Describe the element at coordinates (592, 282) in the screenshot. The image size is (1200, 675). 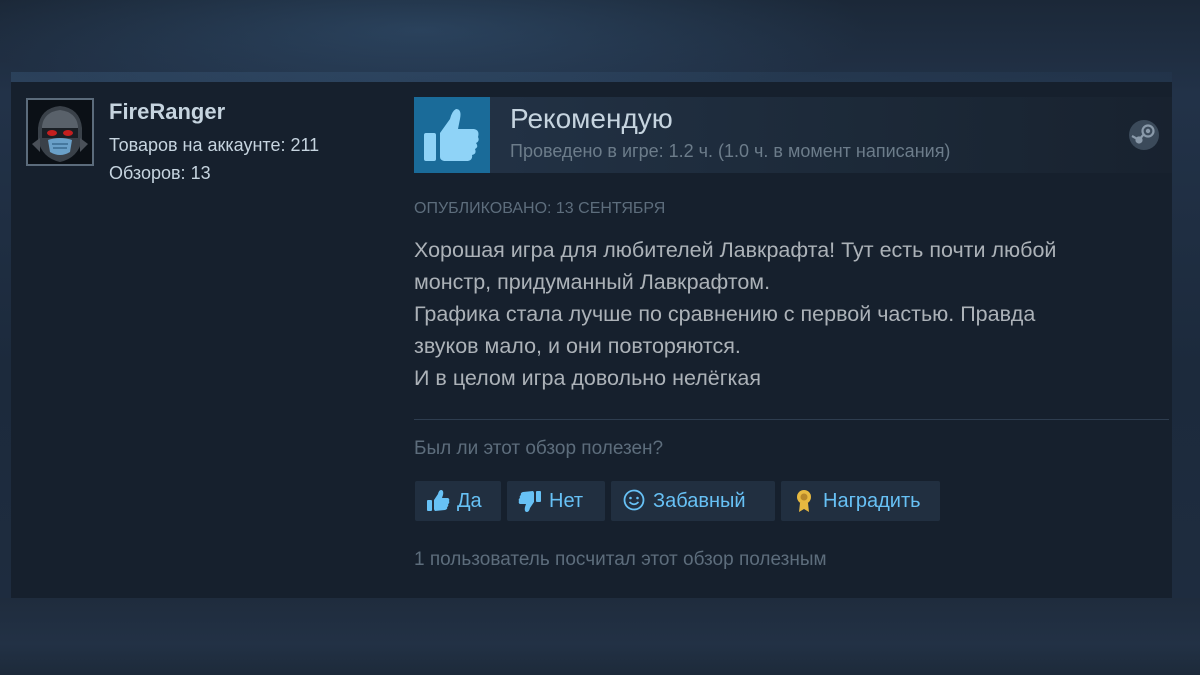
I see `review-line: монстр, придуманный Лавкрафтом.` at that location.